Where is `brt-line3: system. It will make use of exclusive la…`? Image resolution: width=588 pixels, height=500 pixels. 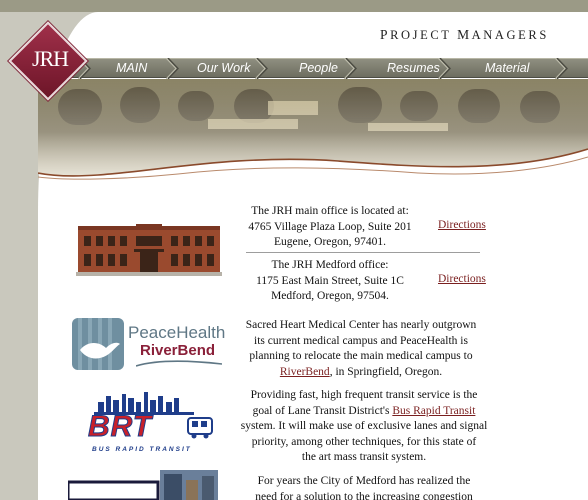 brt-line3: system. It will make use of exclusive la… is located at coordinates (364, 426).